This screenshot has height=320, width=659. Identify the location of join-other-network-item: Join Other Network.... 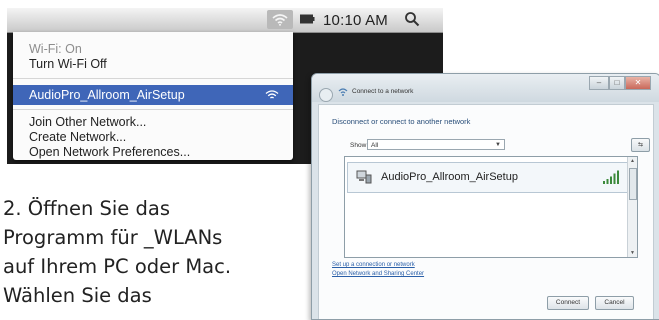
(153, 122).